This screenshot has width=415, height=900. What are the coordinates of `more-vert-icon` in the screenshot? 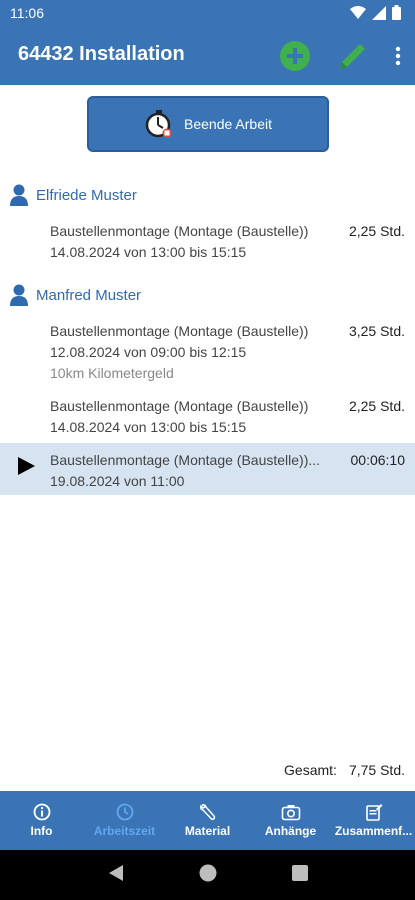 It's located at (398, 56).